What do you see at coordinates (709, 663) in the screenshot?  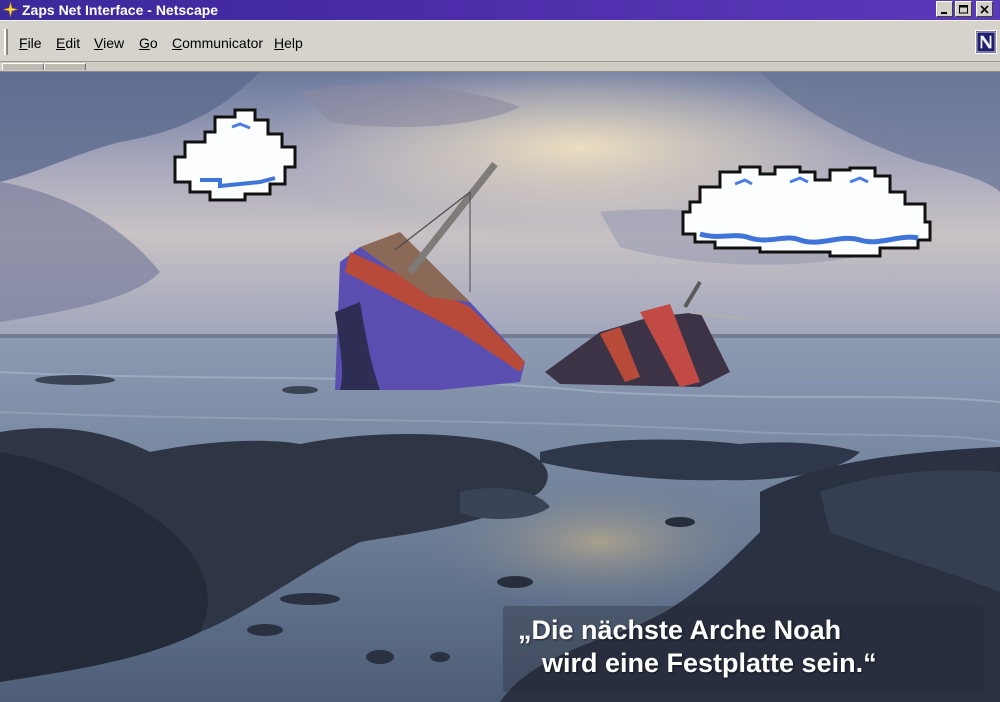 I see `caption-line-2: wird eine Festplatte sein.“` at bounding box center [709, 663].